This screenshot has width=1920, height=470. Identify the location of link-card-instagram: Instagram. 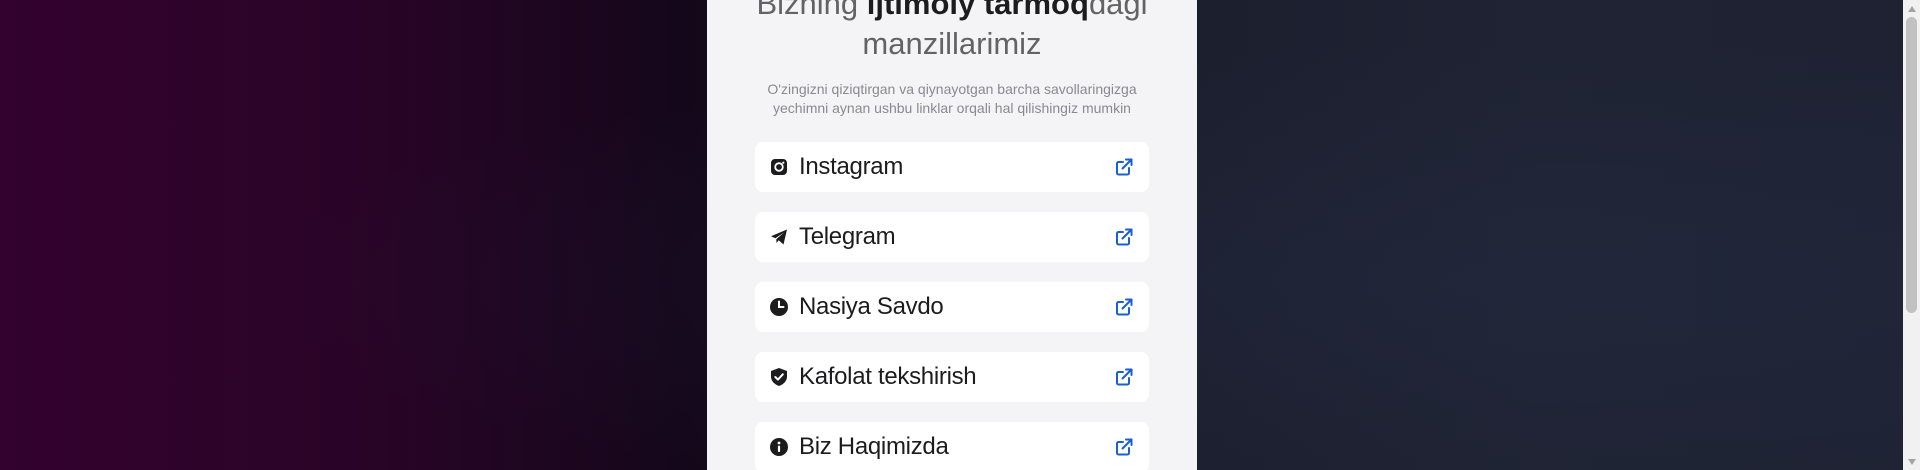
(952, 167).